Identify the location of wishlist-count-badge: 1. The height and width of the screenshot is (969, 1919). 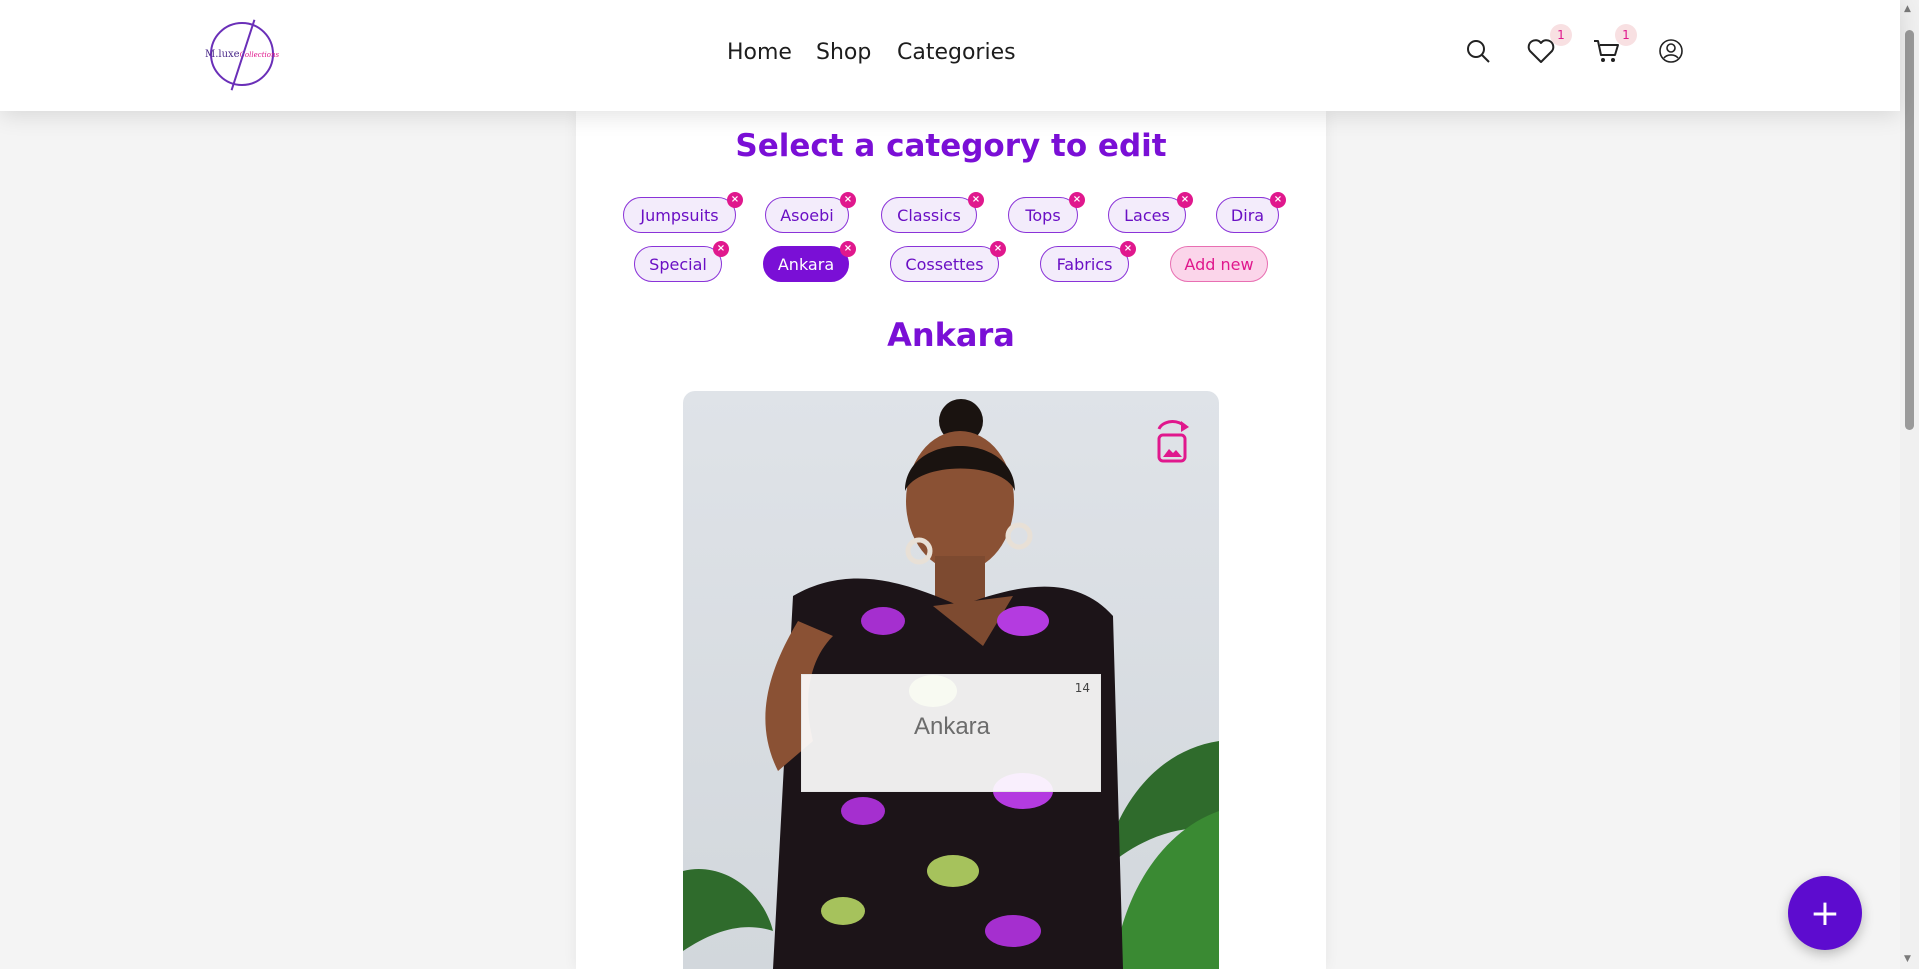
(1561, 35).